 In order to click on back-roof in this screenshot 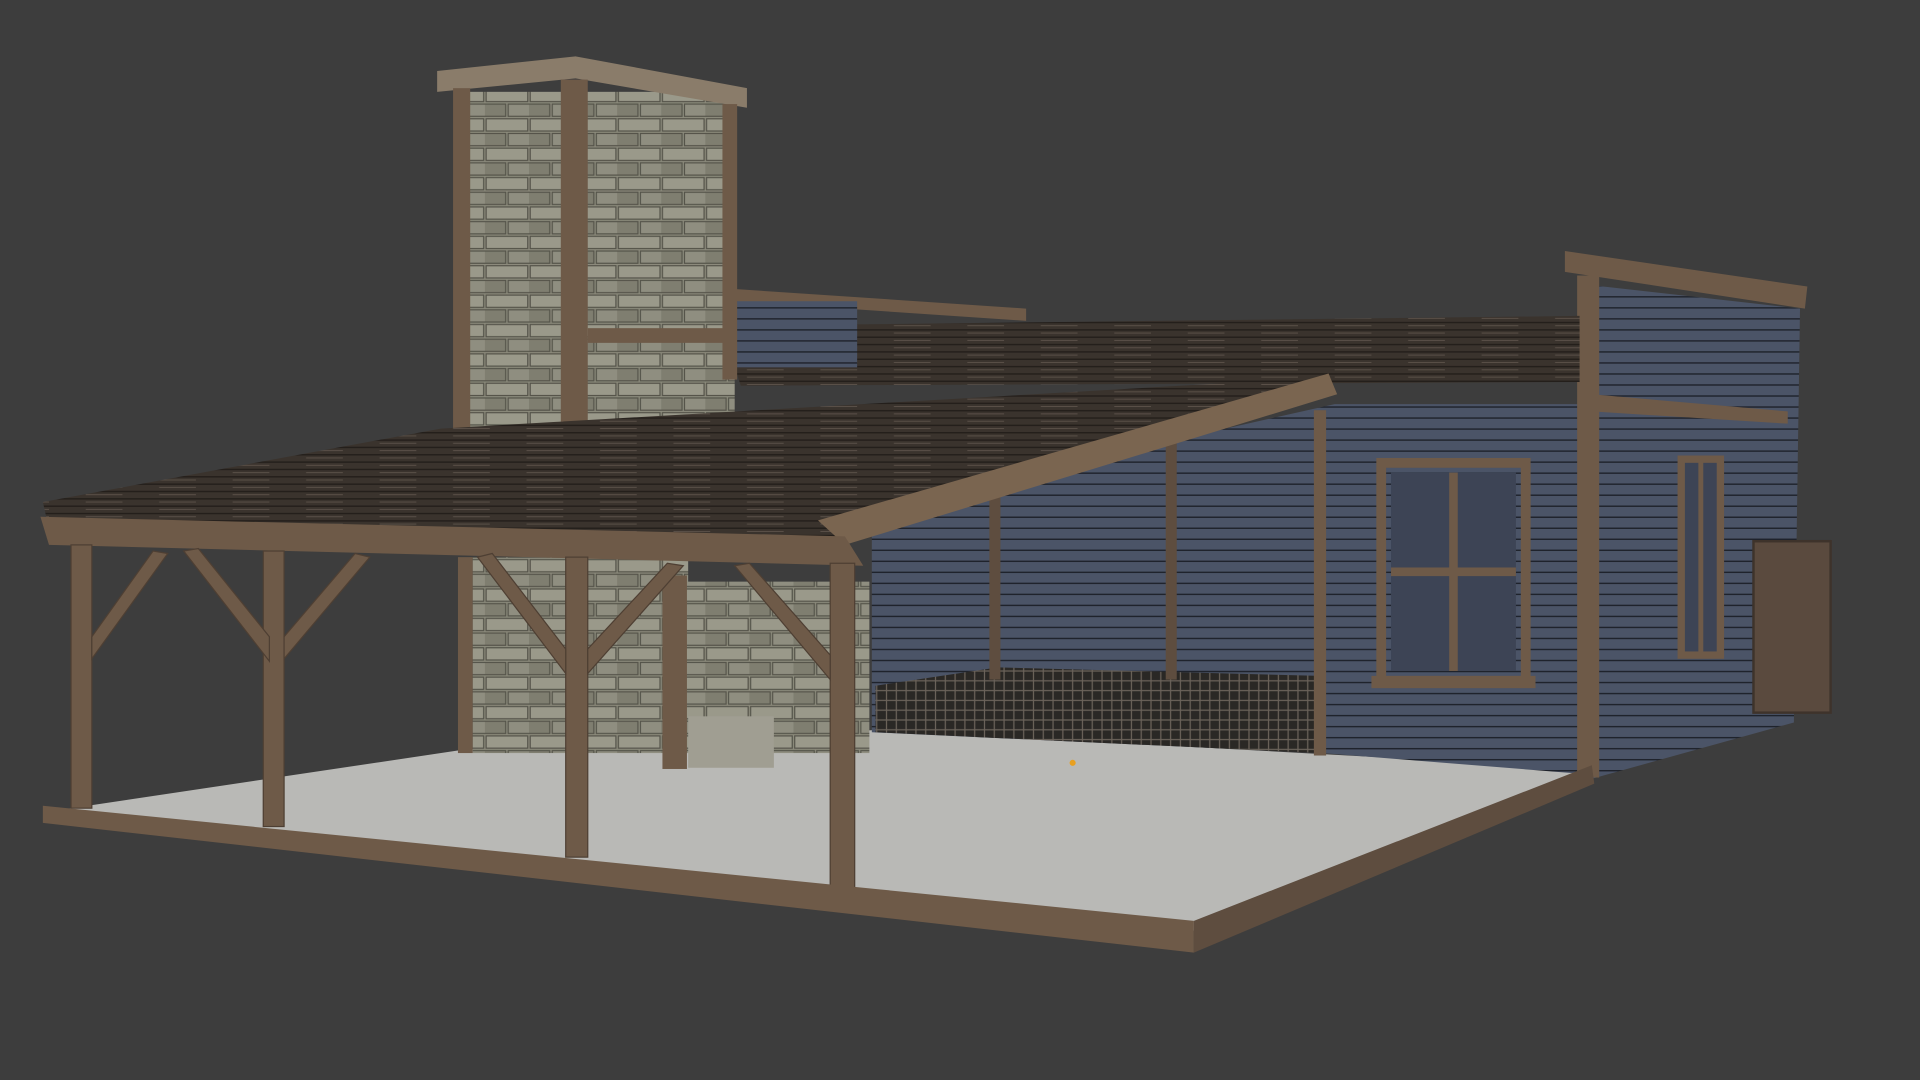, I will do `click(1157, 350)`.